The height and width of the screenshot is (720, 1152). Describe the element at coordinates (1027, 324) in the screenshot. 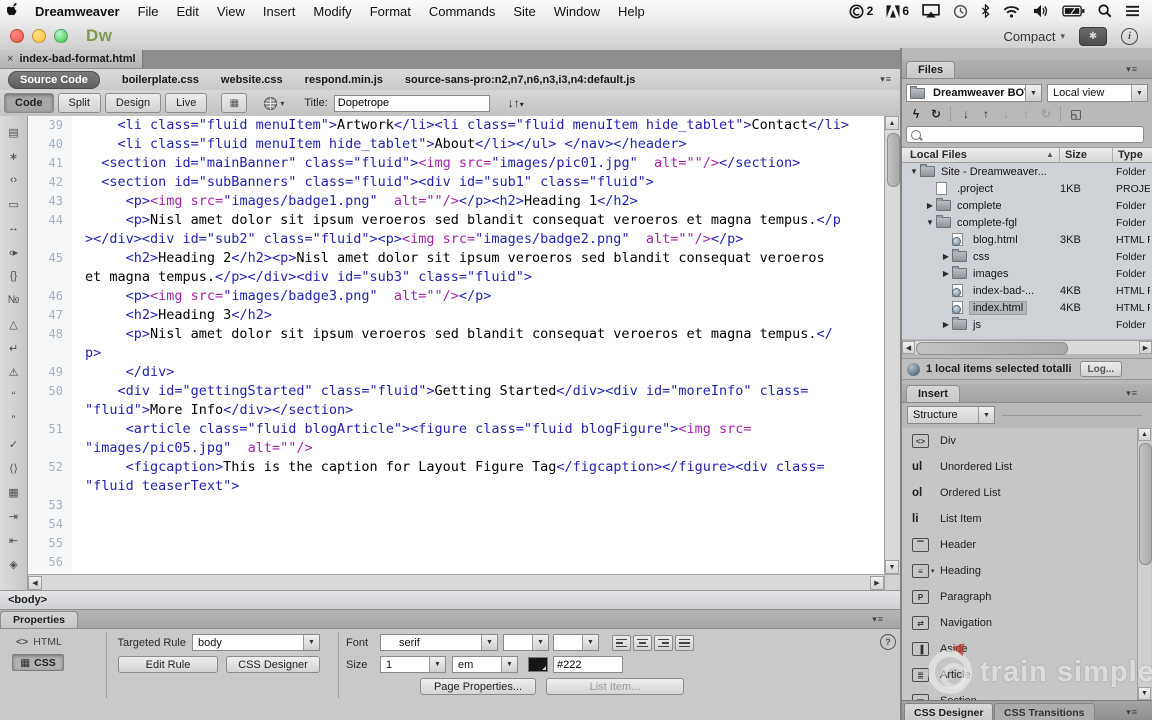

I see `file-tree-row: ▶ js Folder` at that location.